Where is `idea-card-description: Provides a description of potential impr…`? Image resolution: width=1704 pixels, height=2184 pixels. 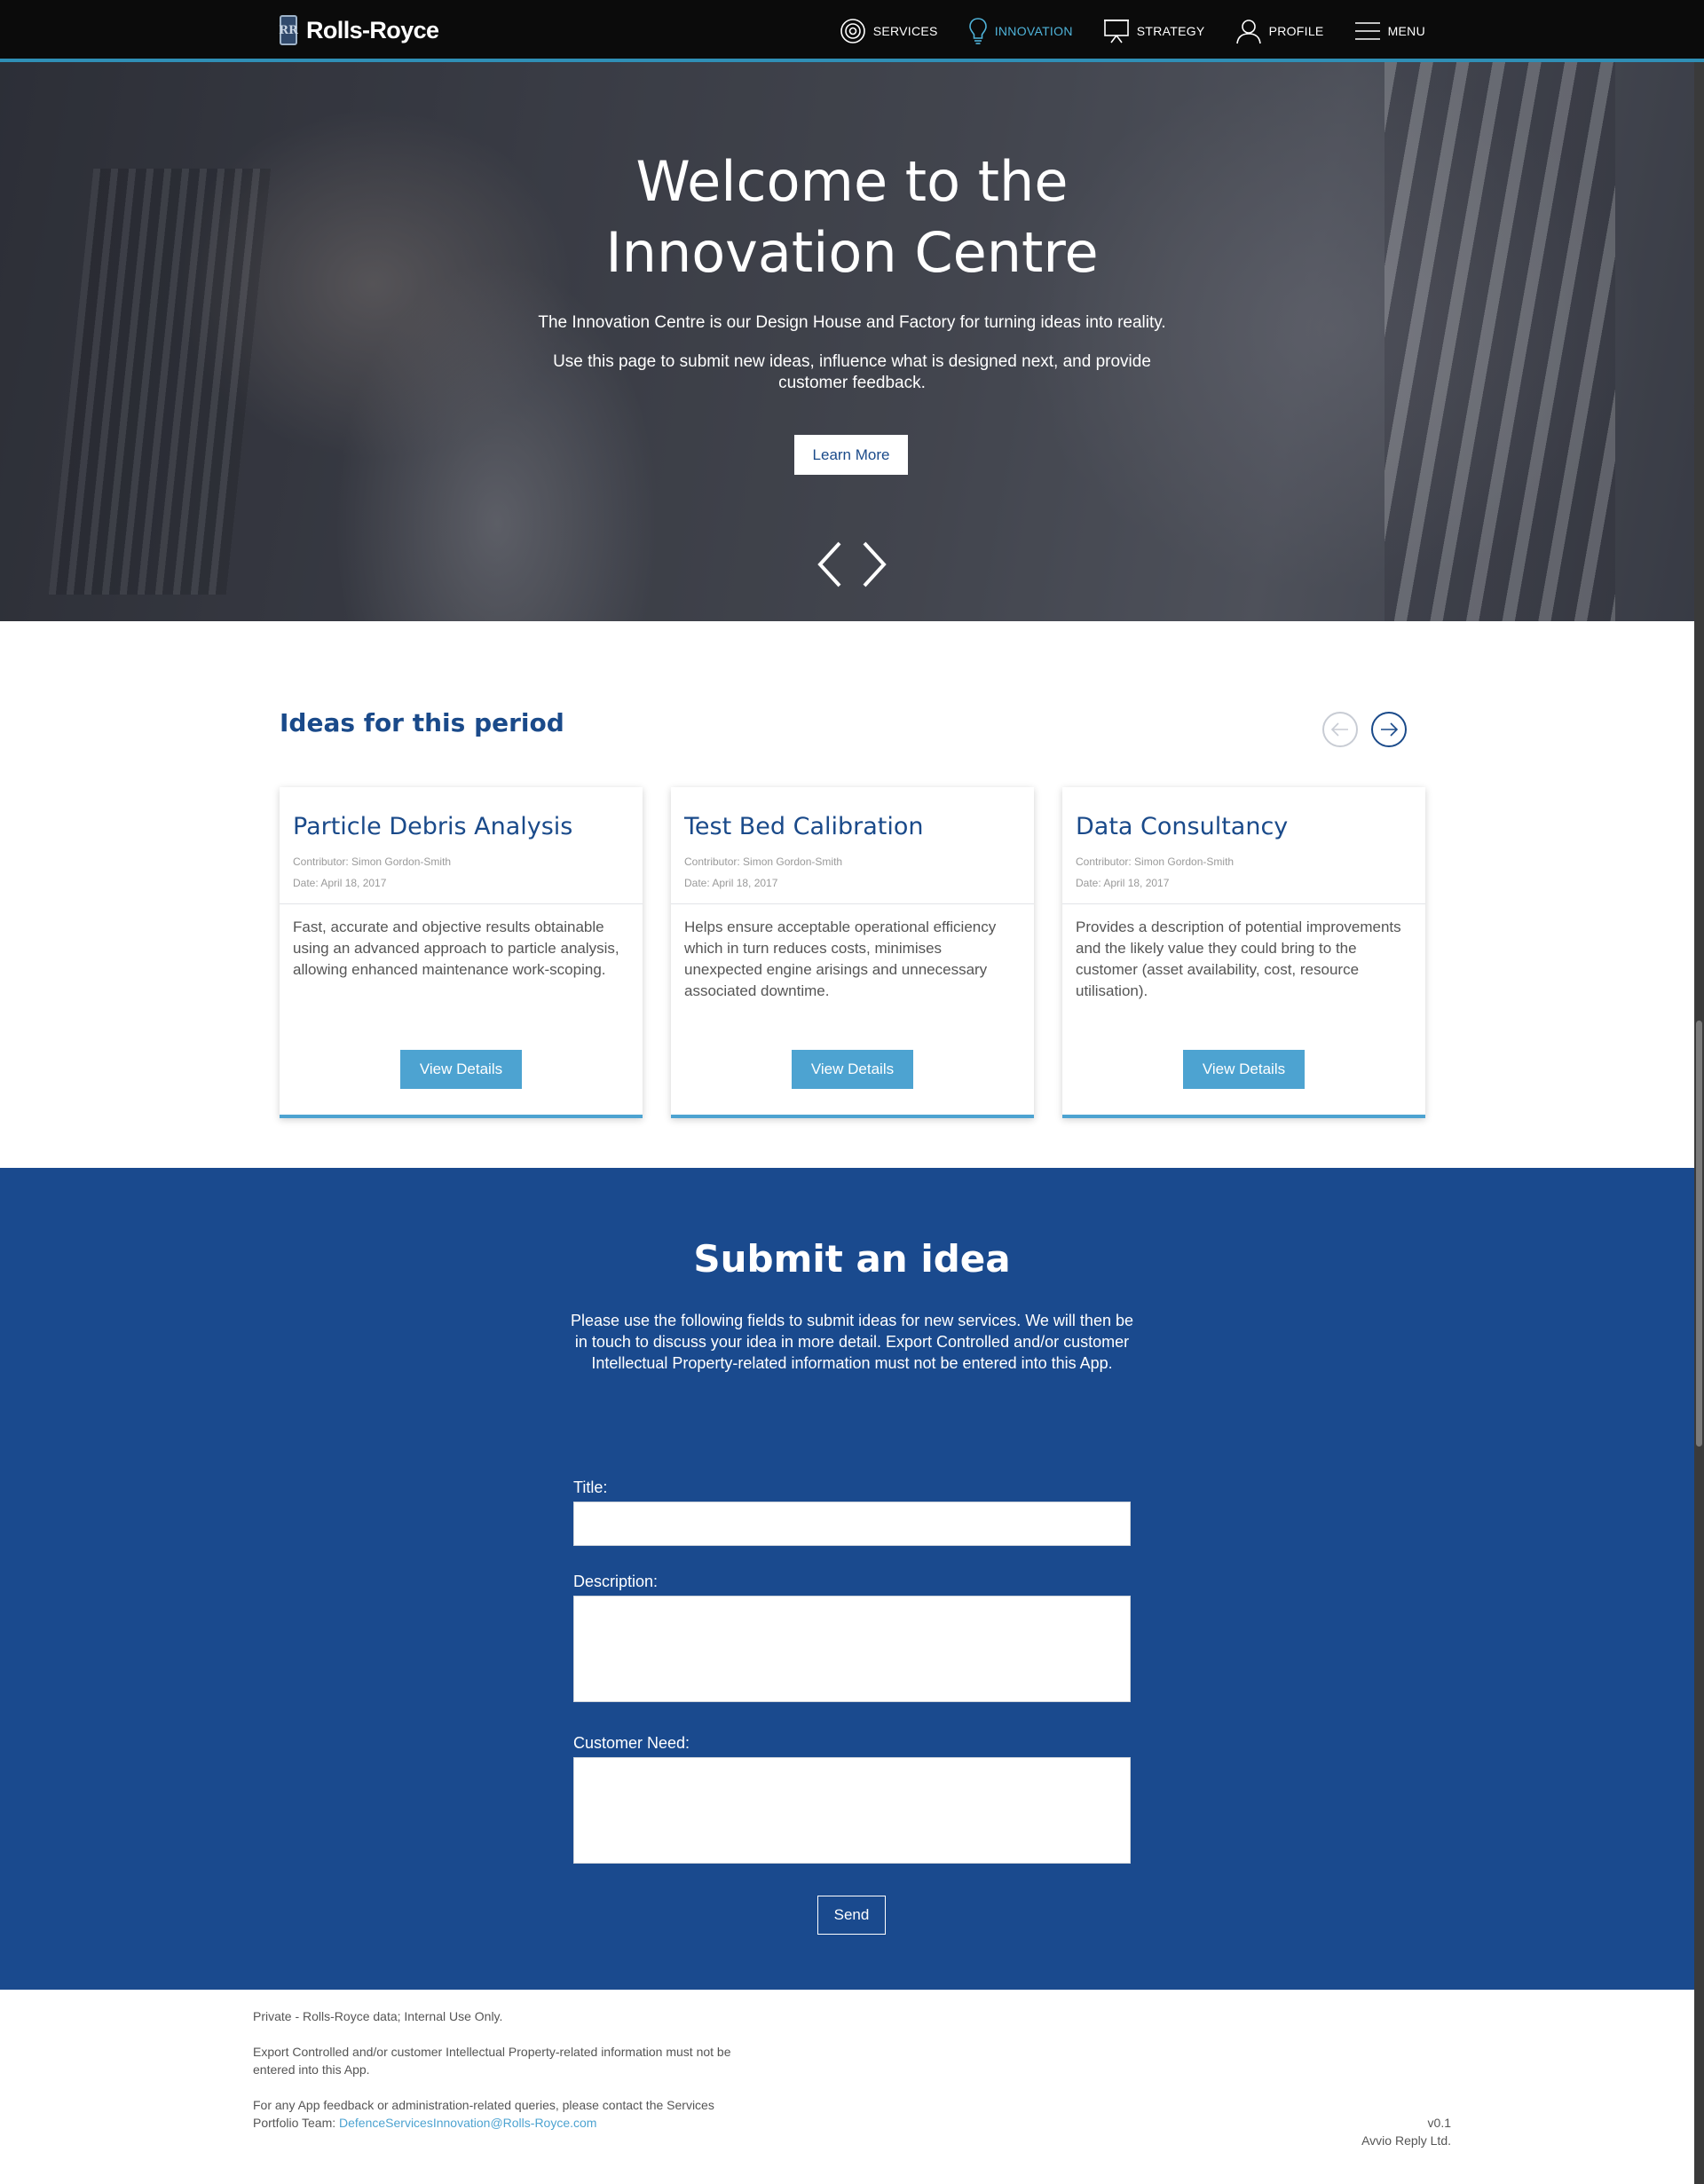
idea-card-description: Provides a description of potential impr… is located at coordinates (1238, 959).